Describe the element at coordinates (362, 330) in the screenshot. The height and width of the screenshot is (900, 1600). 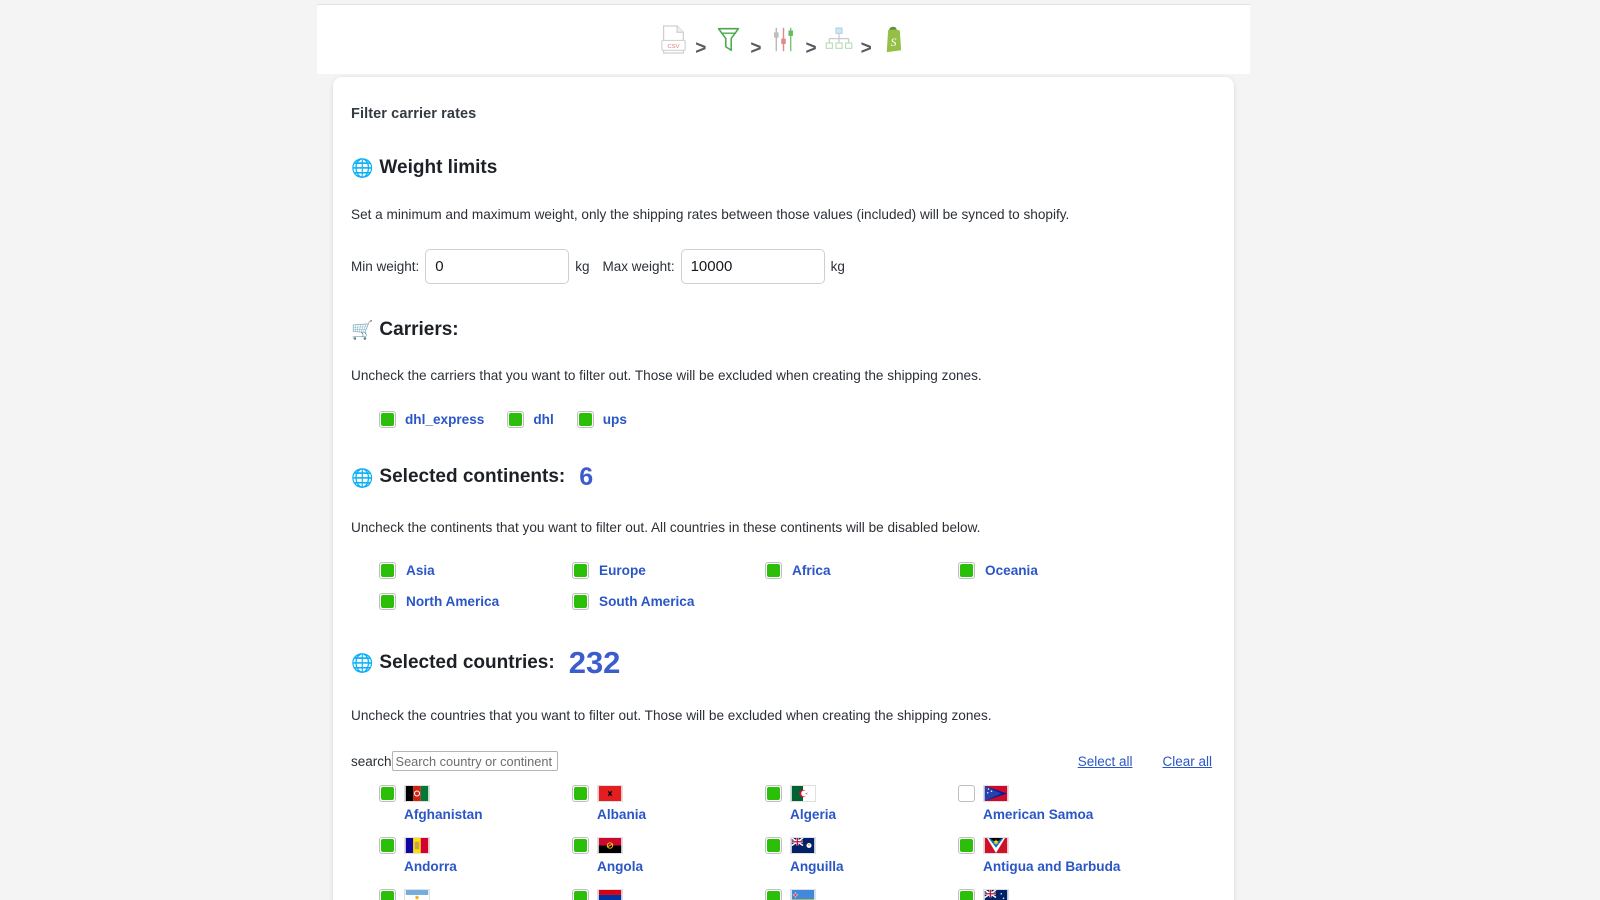
I see `hand-truck-icon: 🛒` at that location.